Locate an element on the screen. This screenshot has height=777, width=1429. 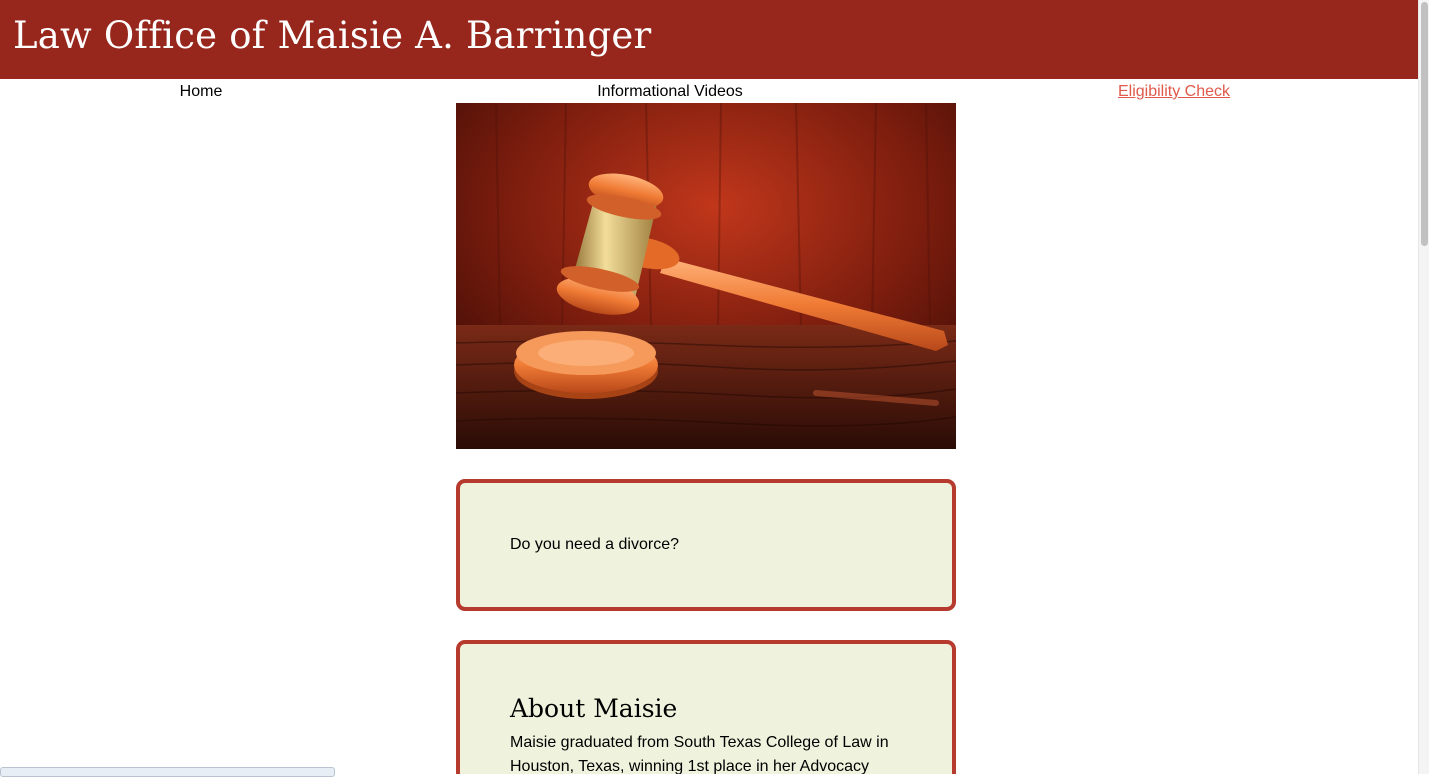
about-heading: About Maisie is located at coordinates (594, 708).